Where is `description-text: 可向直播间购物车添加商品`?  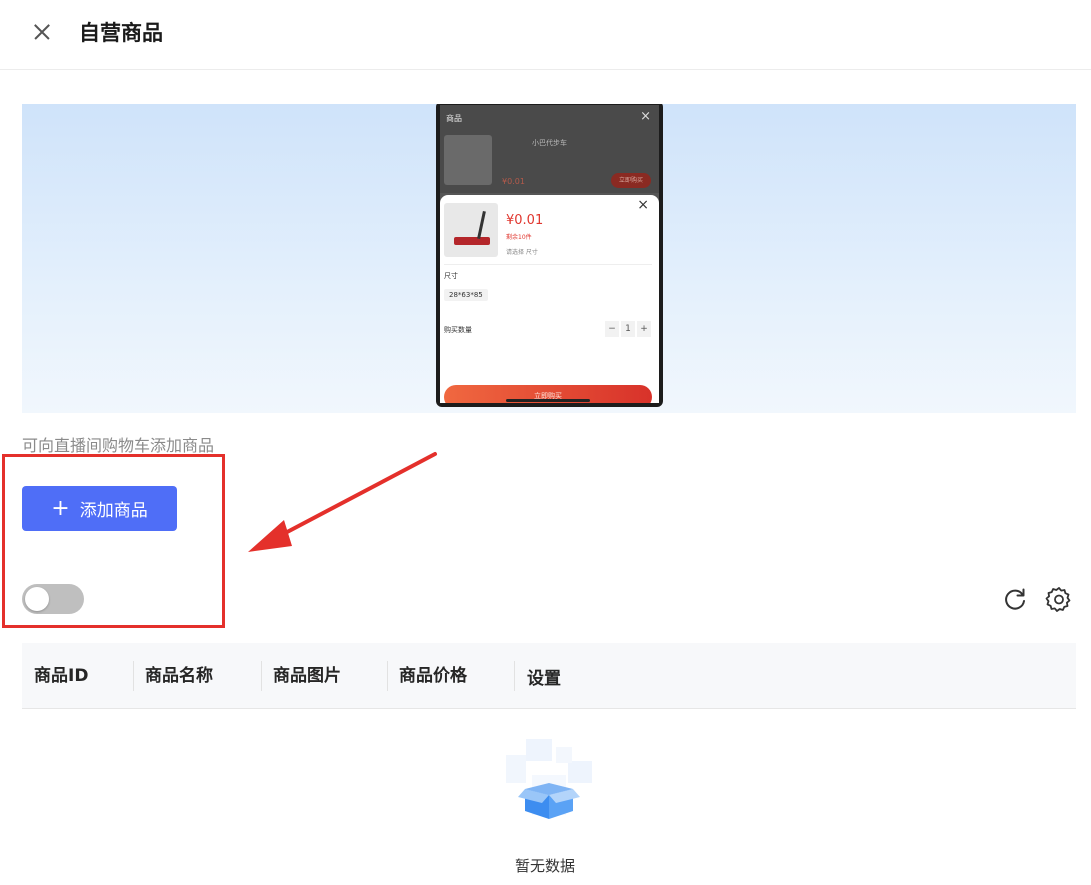
description-text: 可向直播间购物车添加商品 is located at coordinates (118, 445).